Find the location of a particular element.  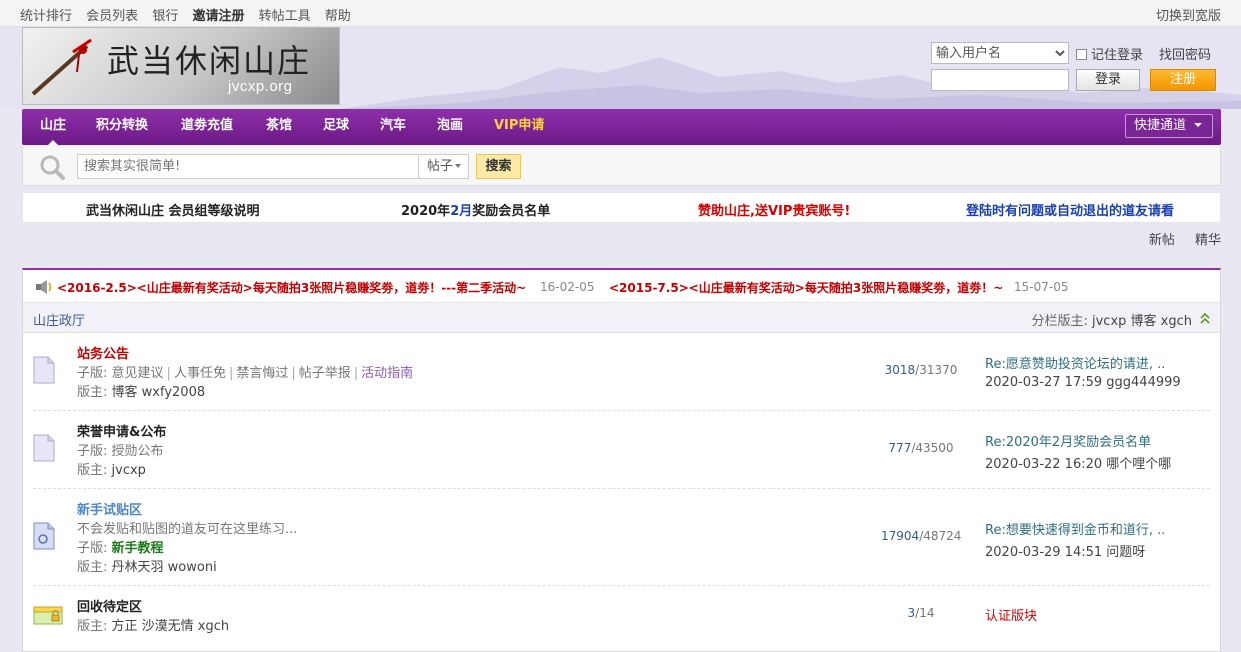

announcement-reward-mid: 2月 is located at coordinates (461, 211).